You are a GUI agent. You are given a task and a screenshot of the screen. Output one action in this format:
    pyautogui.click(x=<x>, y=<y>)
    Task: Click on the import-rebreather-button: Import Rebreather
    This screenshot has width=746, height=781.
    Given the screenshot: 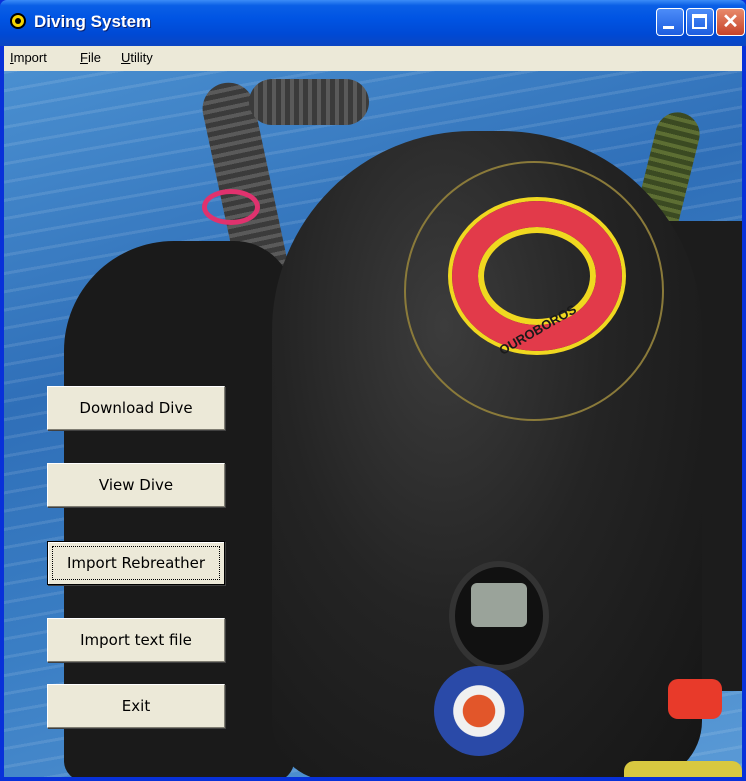 What is the action you would take?
    pyautogui.click(x=136, y=563)
    